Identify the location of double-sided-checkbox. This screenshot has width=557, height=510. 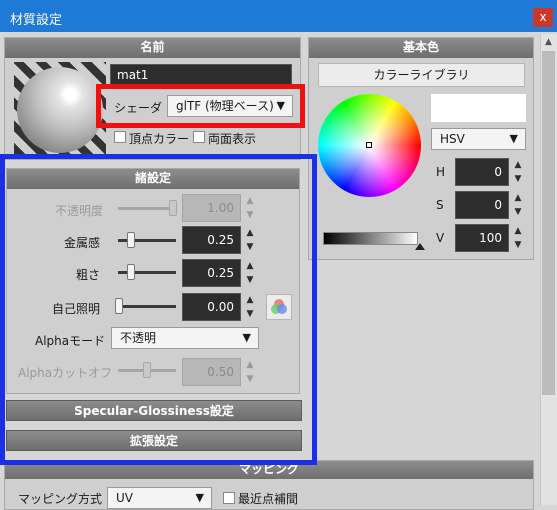
(199, 137).